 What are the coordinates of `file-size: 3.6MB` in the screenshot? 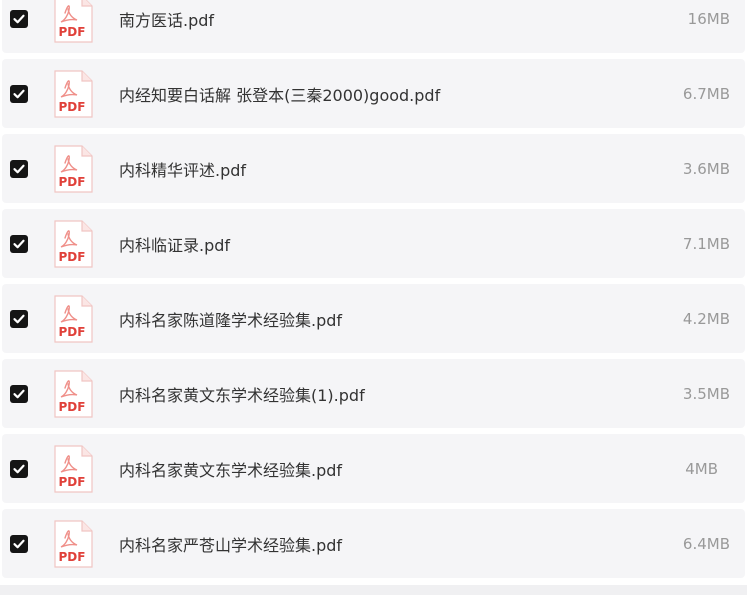 It's located at (706, 168).